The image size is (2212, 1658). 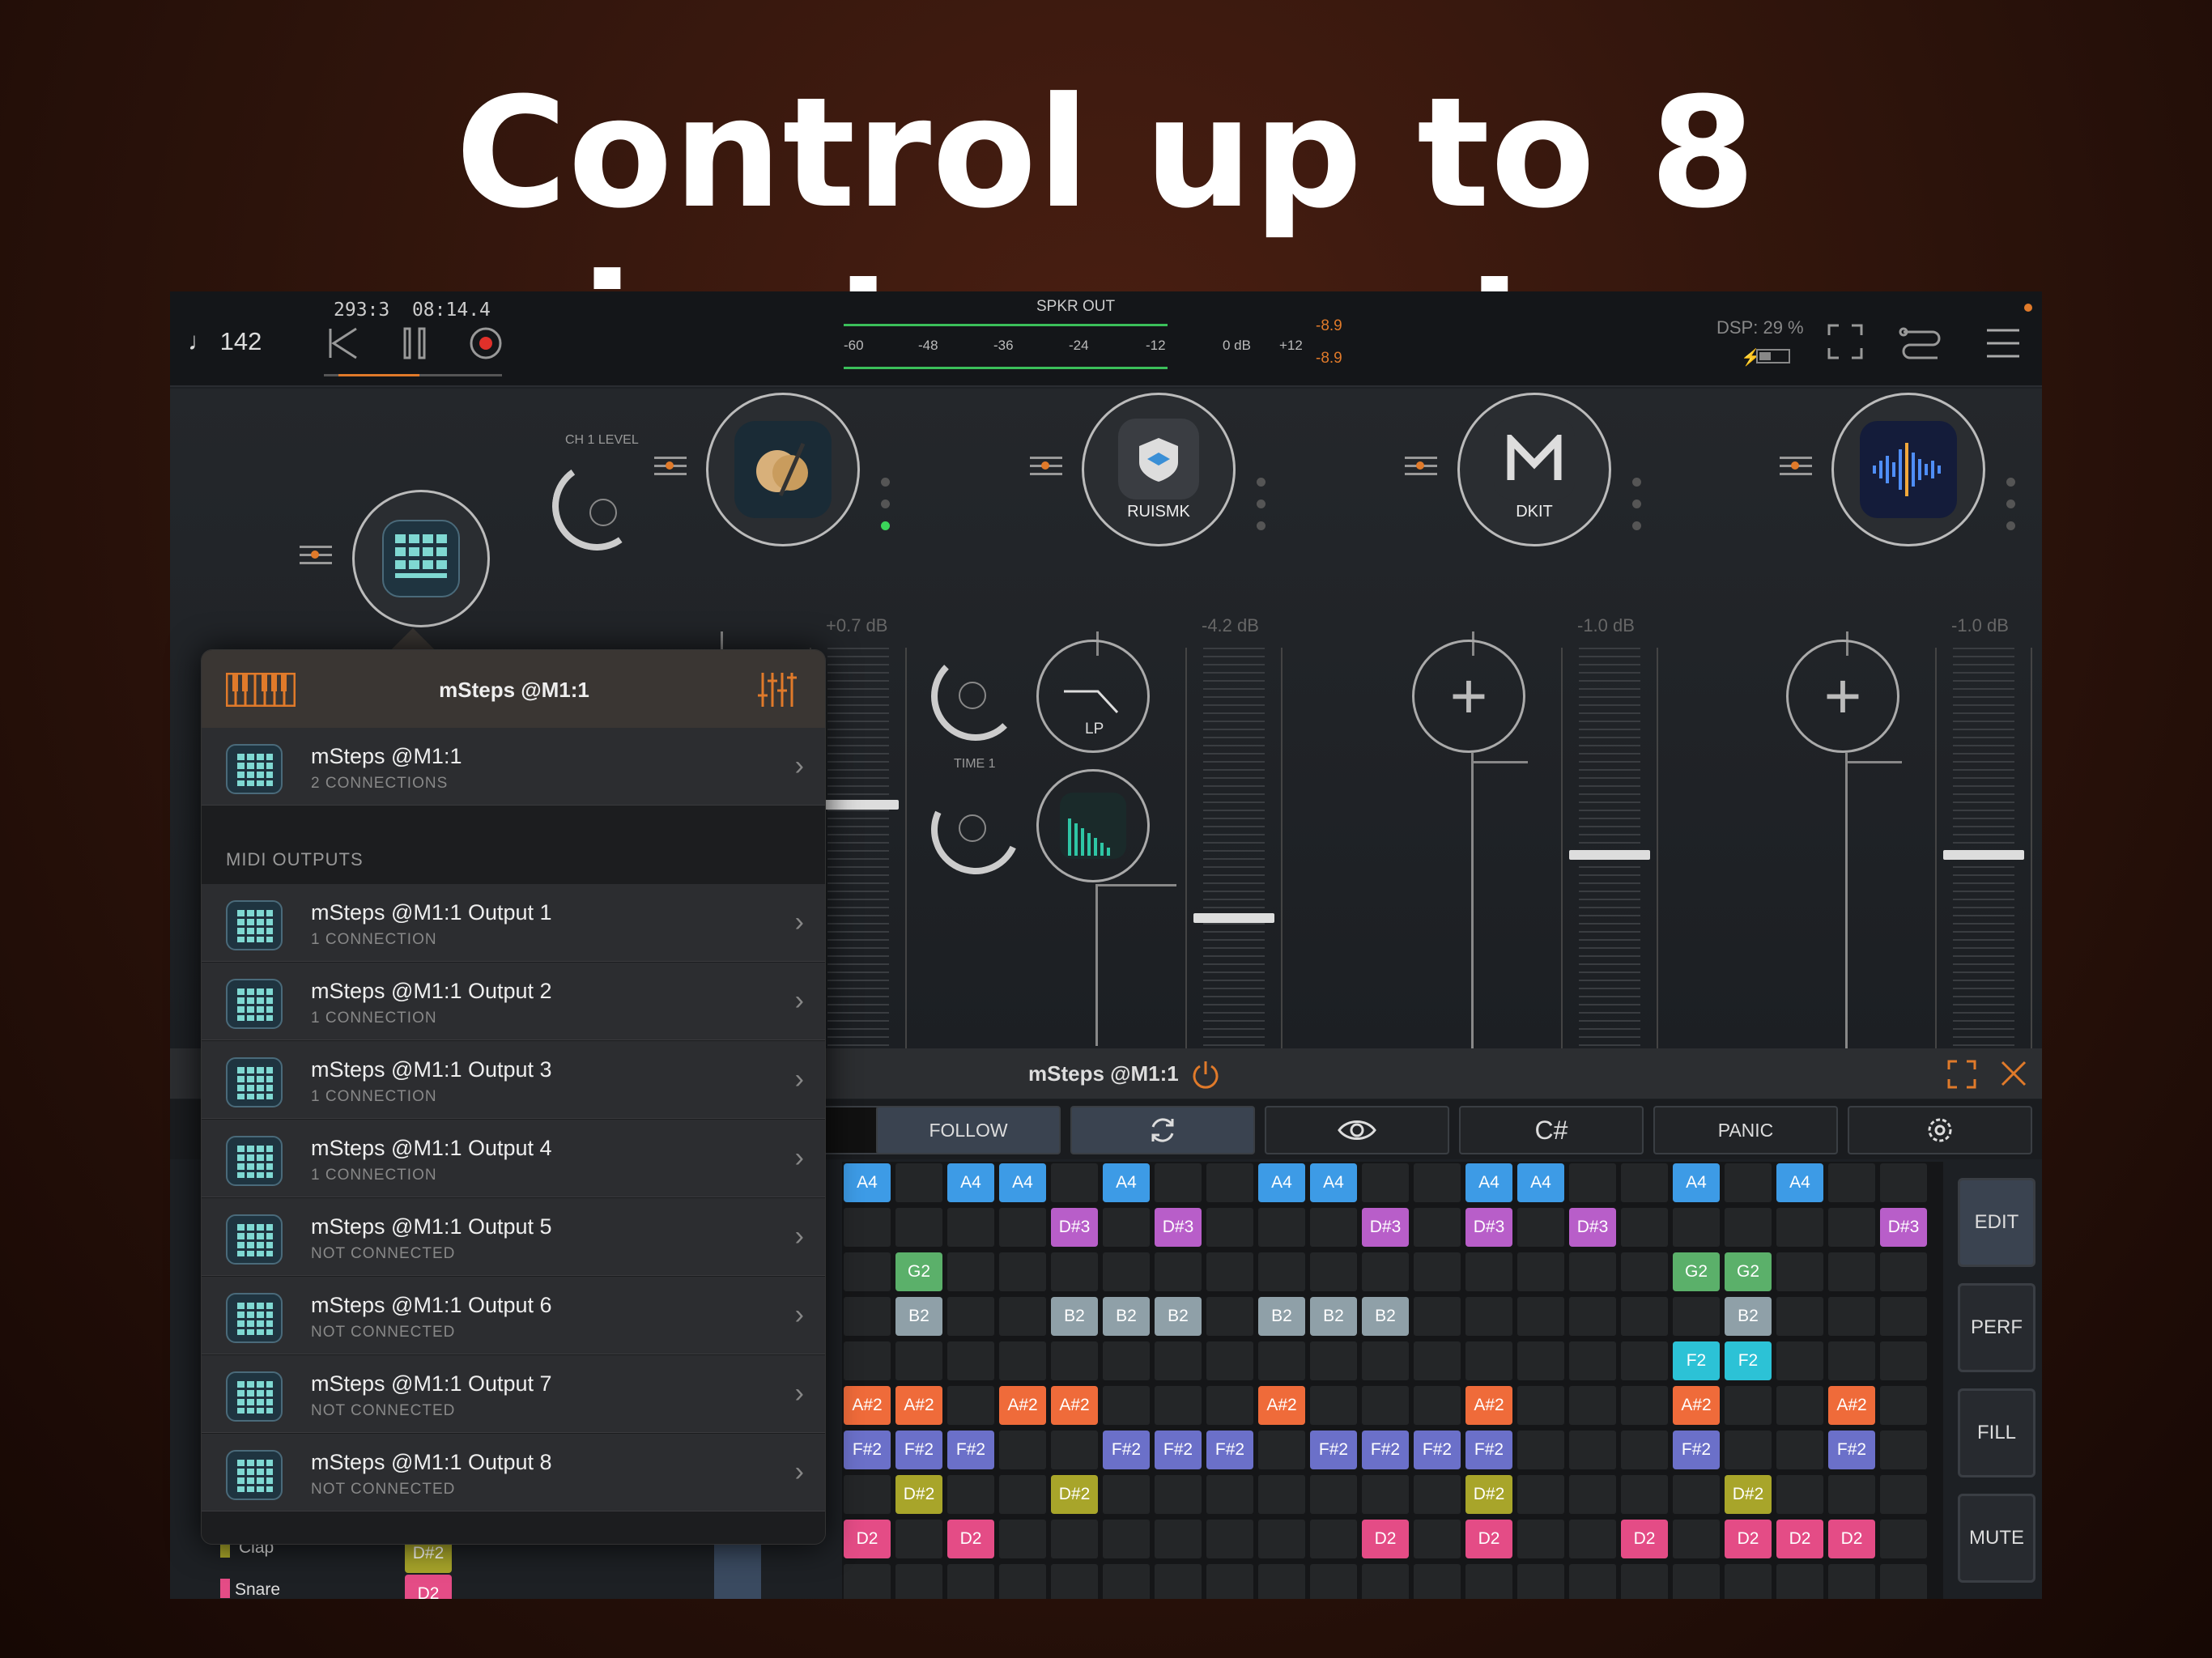 What do you see at coordinates (1997, 1222) in the screenshot?
I see `edit-mode-button: EDIT` at bounding box center [1997, 1222].